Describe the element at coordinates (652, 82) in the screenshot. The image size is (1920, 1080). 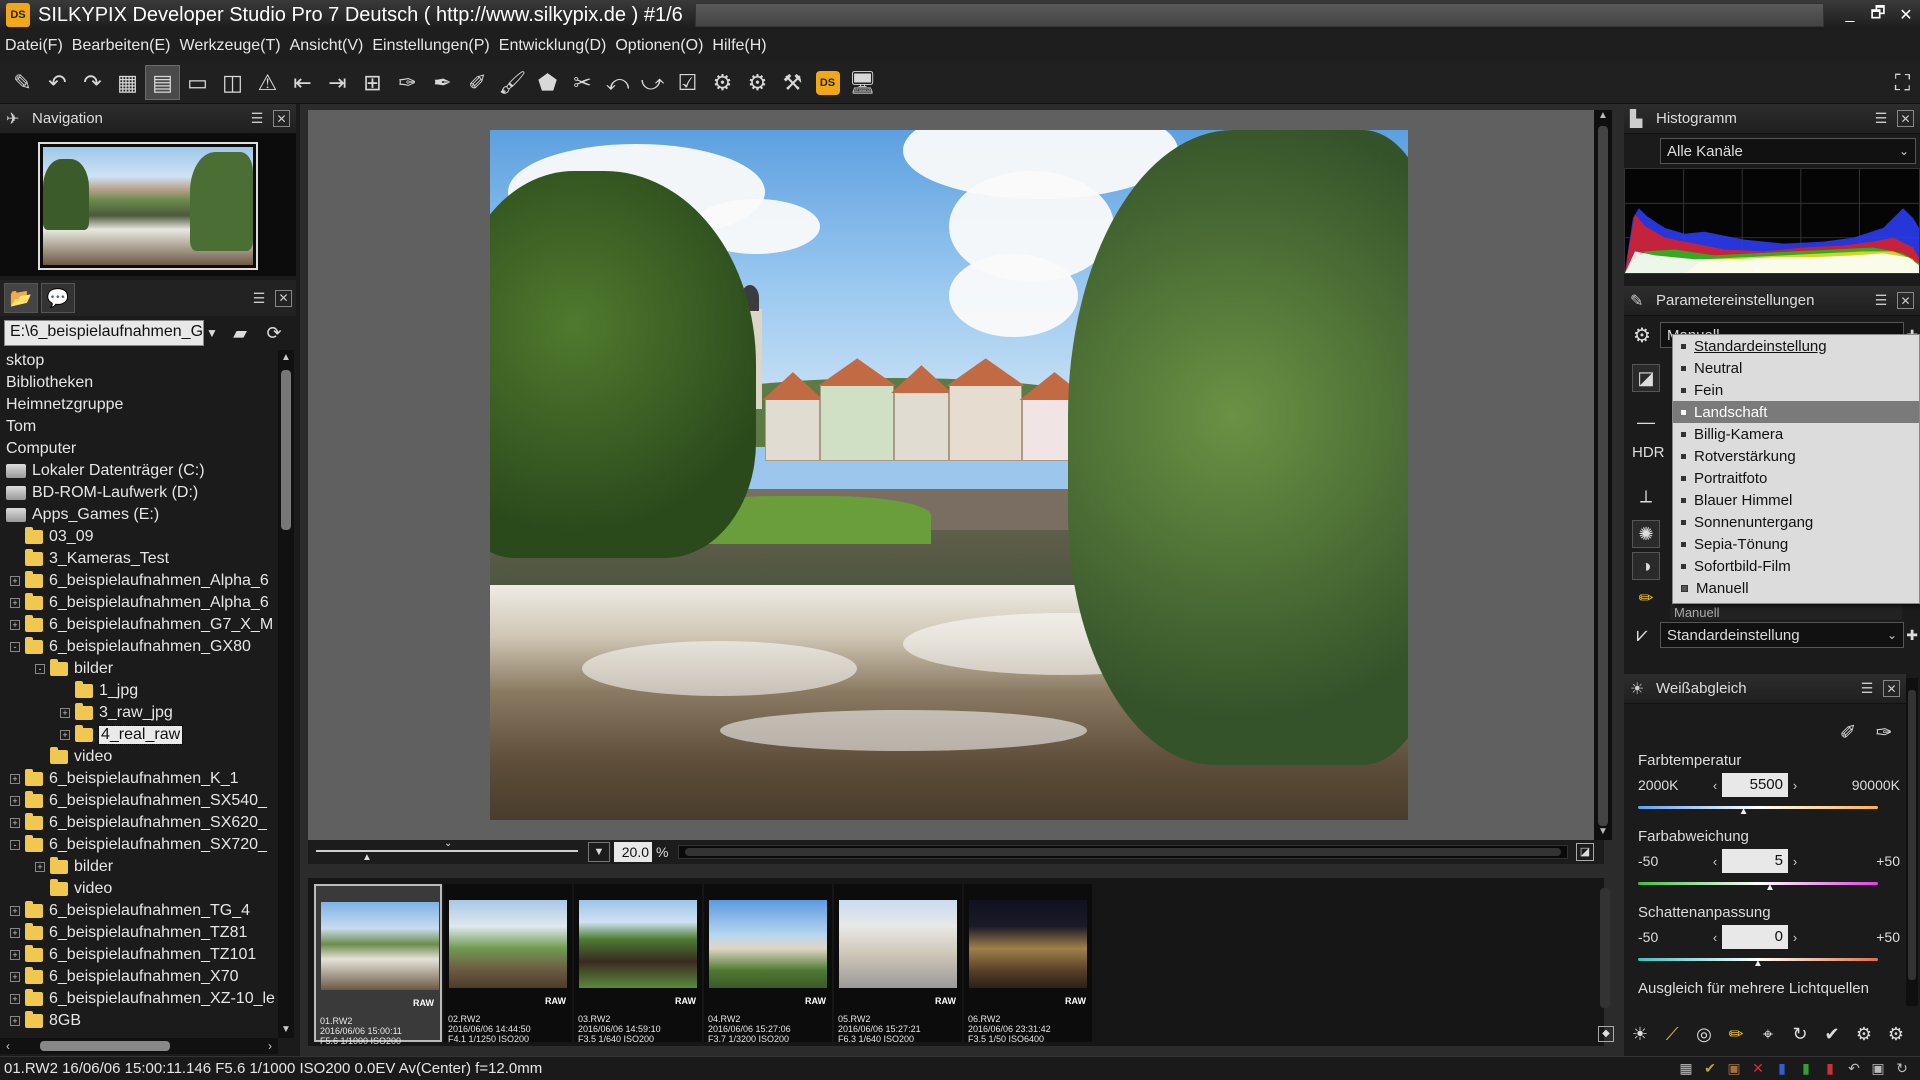
I see `rotate-right-icon: ⤻` at that location.